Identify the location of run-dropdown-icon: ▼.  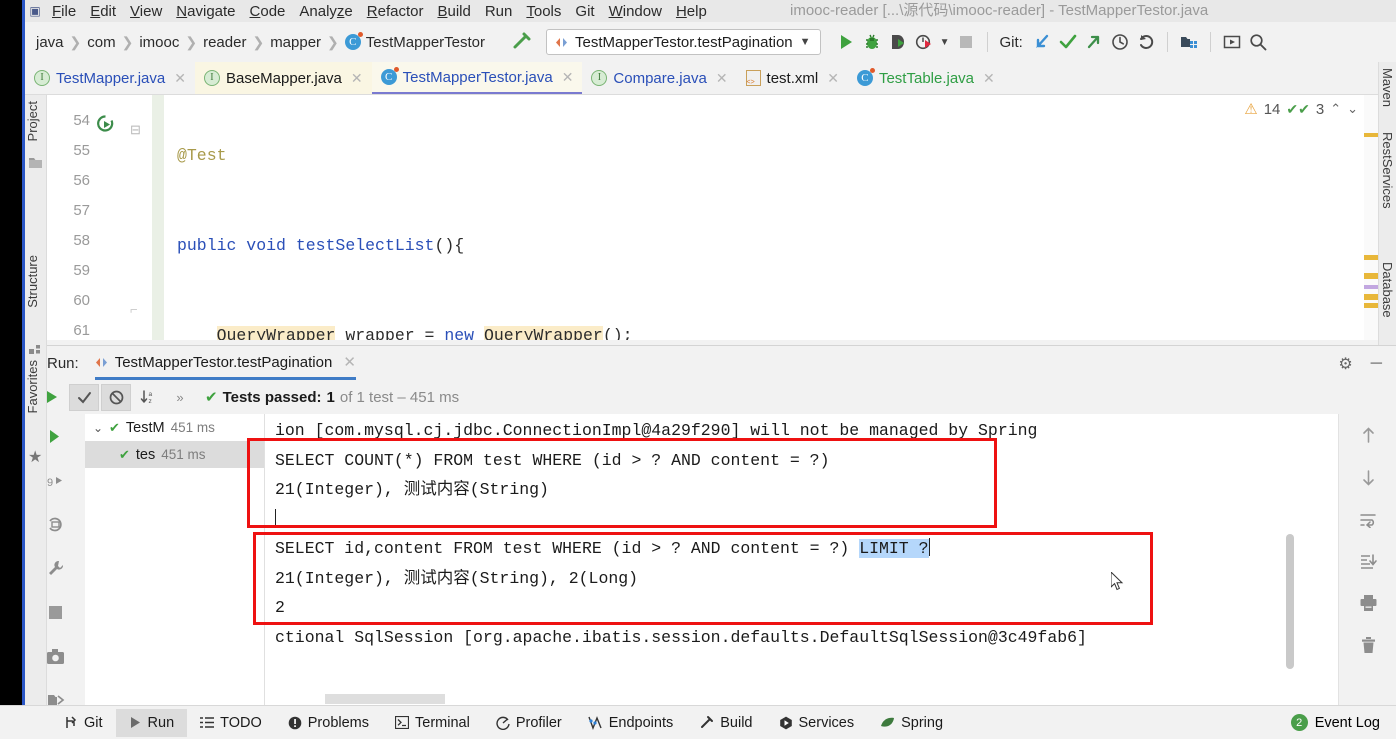
(945, 42).